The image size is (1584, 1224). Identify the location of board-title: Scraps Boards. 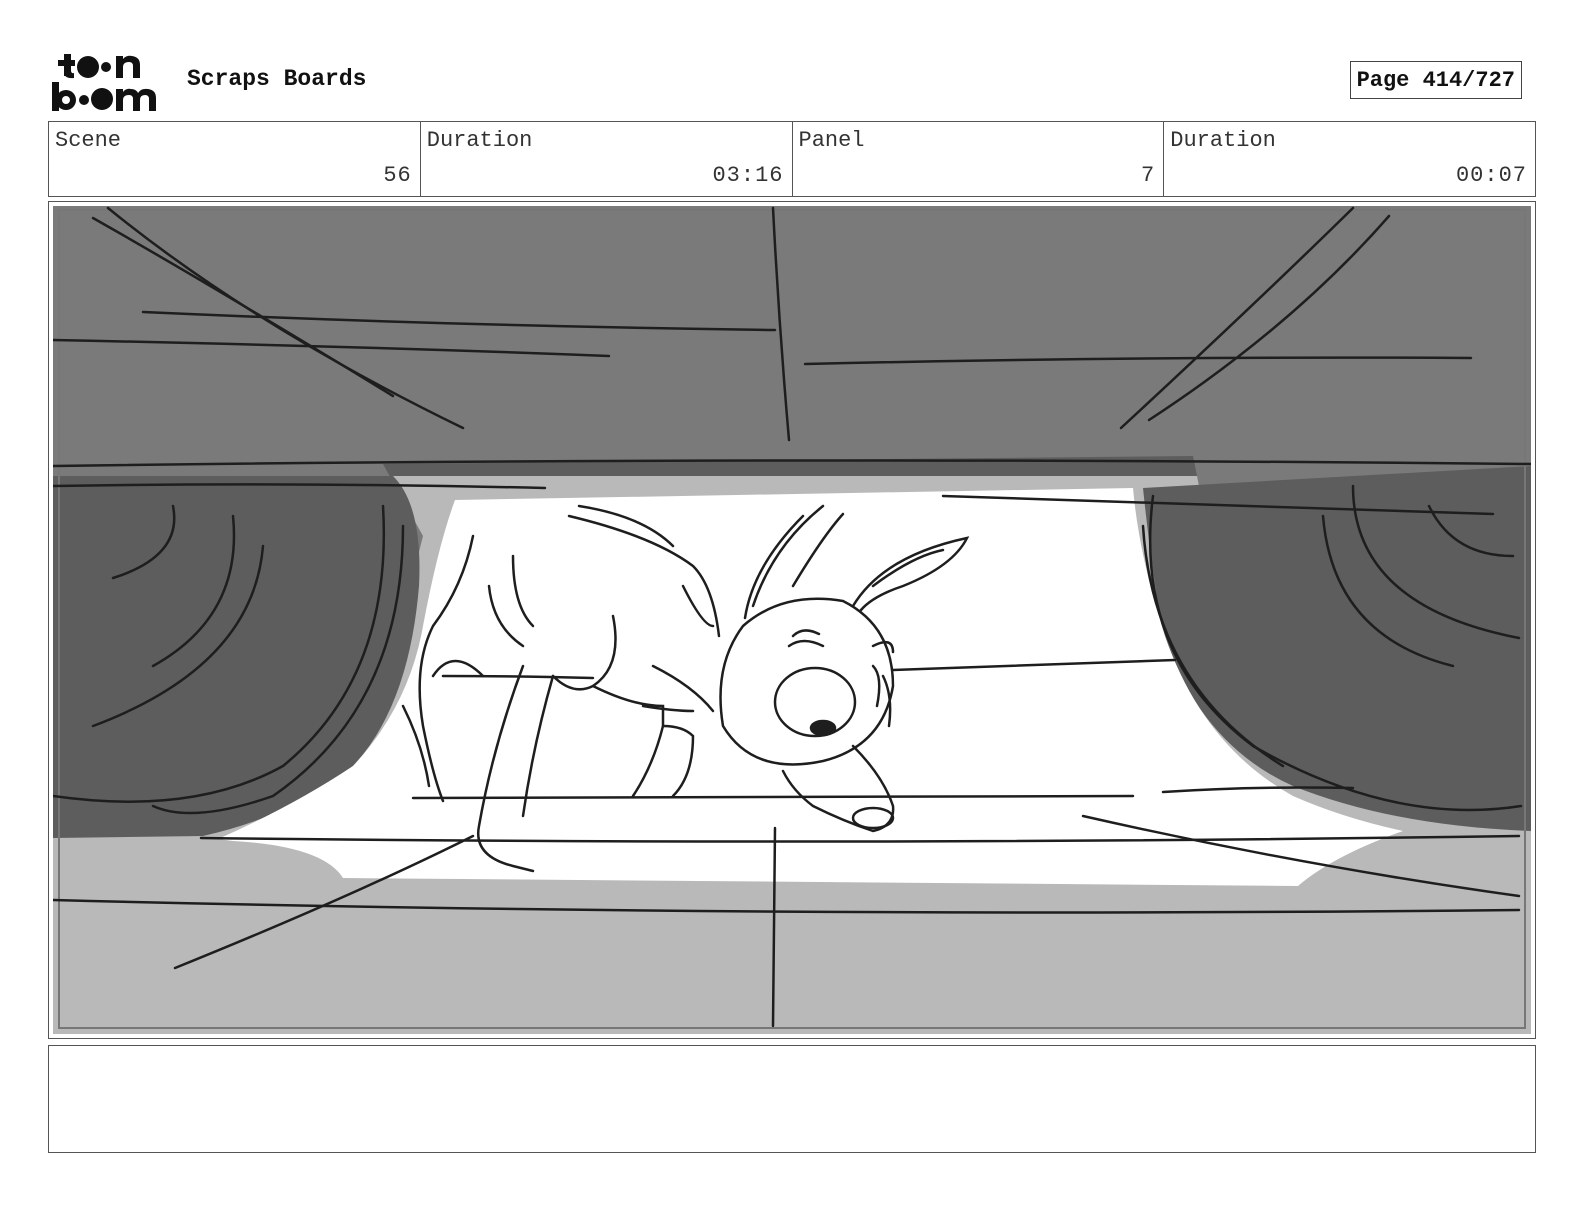
(277, 79).